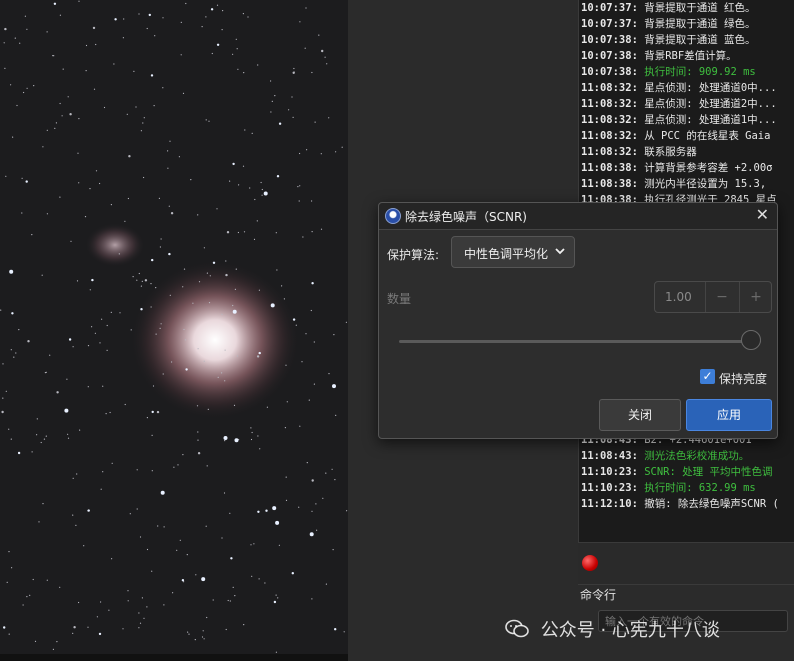 The height and width of the screenshot is (661, 794). What do you see at coordinates (751, 340) in the screenshot?
I see `amount-slider-handle` at bounding box center [751, 340].